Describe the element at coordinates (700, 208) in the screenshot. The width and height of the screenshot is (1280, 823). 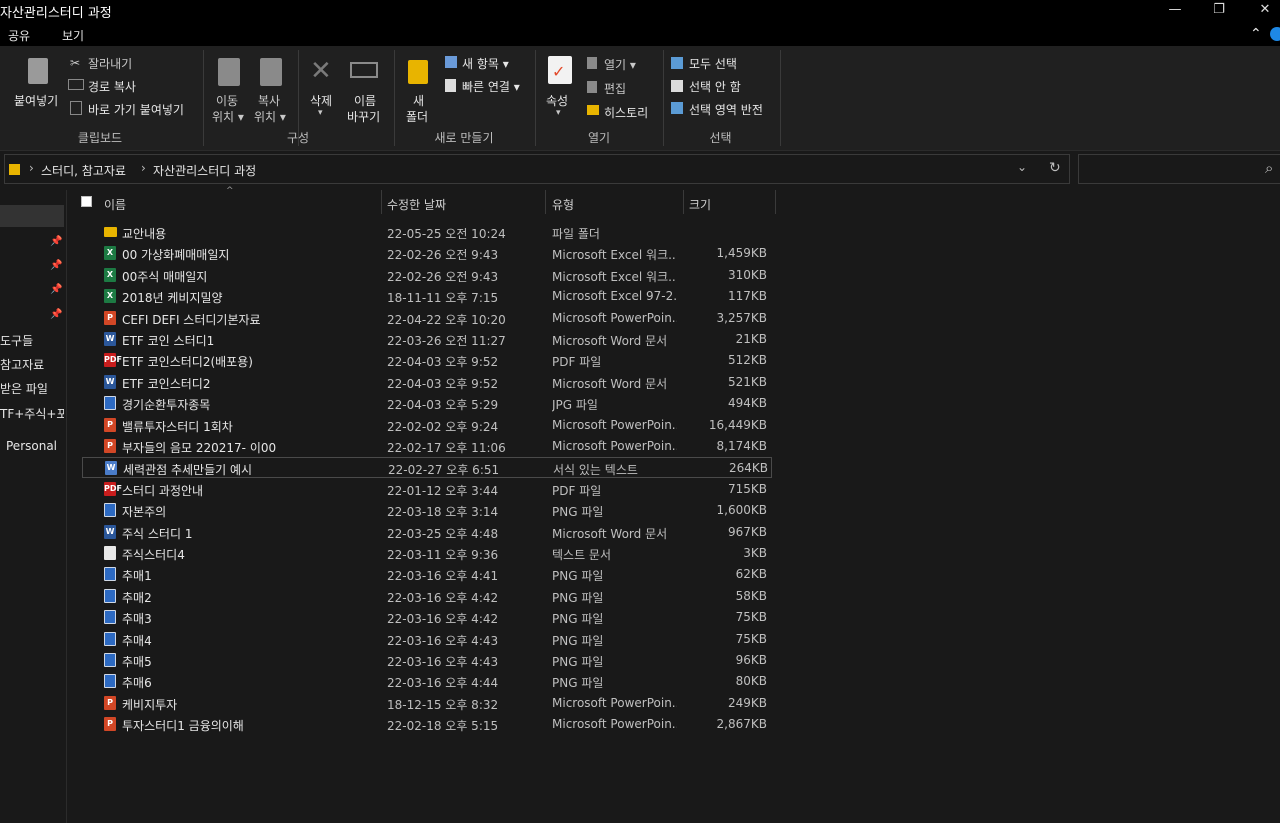
I see `column-header-size: 크기` at that location.